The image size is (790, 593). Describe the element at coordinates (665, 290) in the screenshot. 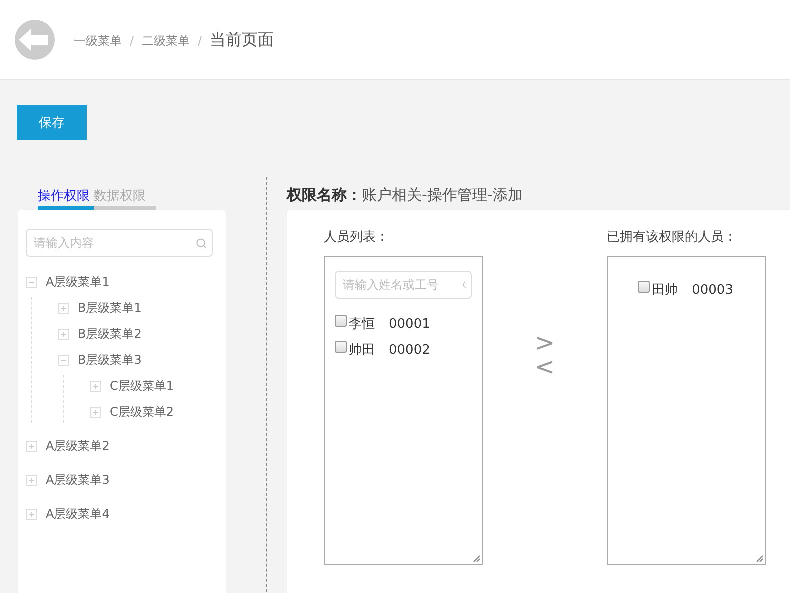

I see `person-name: 田帅` at that location.